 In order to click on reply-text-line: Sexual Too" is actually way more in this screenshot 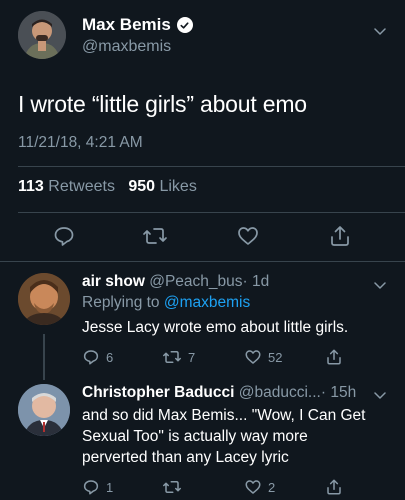, I will do `click(195, 436)`.